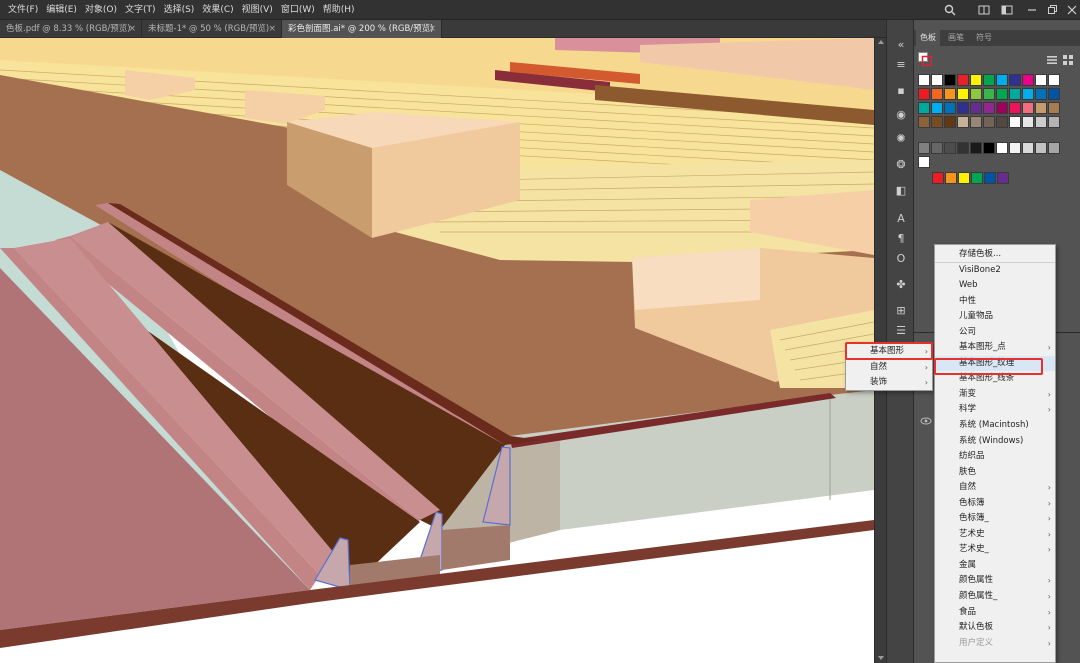  Describe the element at coordinates (71, 29) in the screenshot. I see `tab-document-1: 色板.pdf @ 8.33 % (RGB/预览) ×` at that location.